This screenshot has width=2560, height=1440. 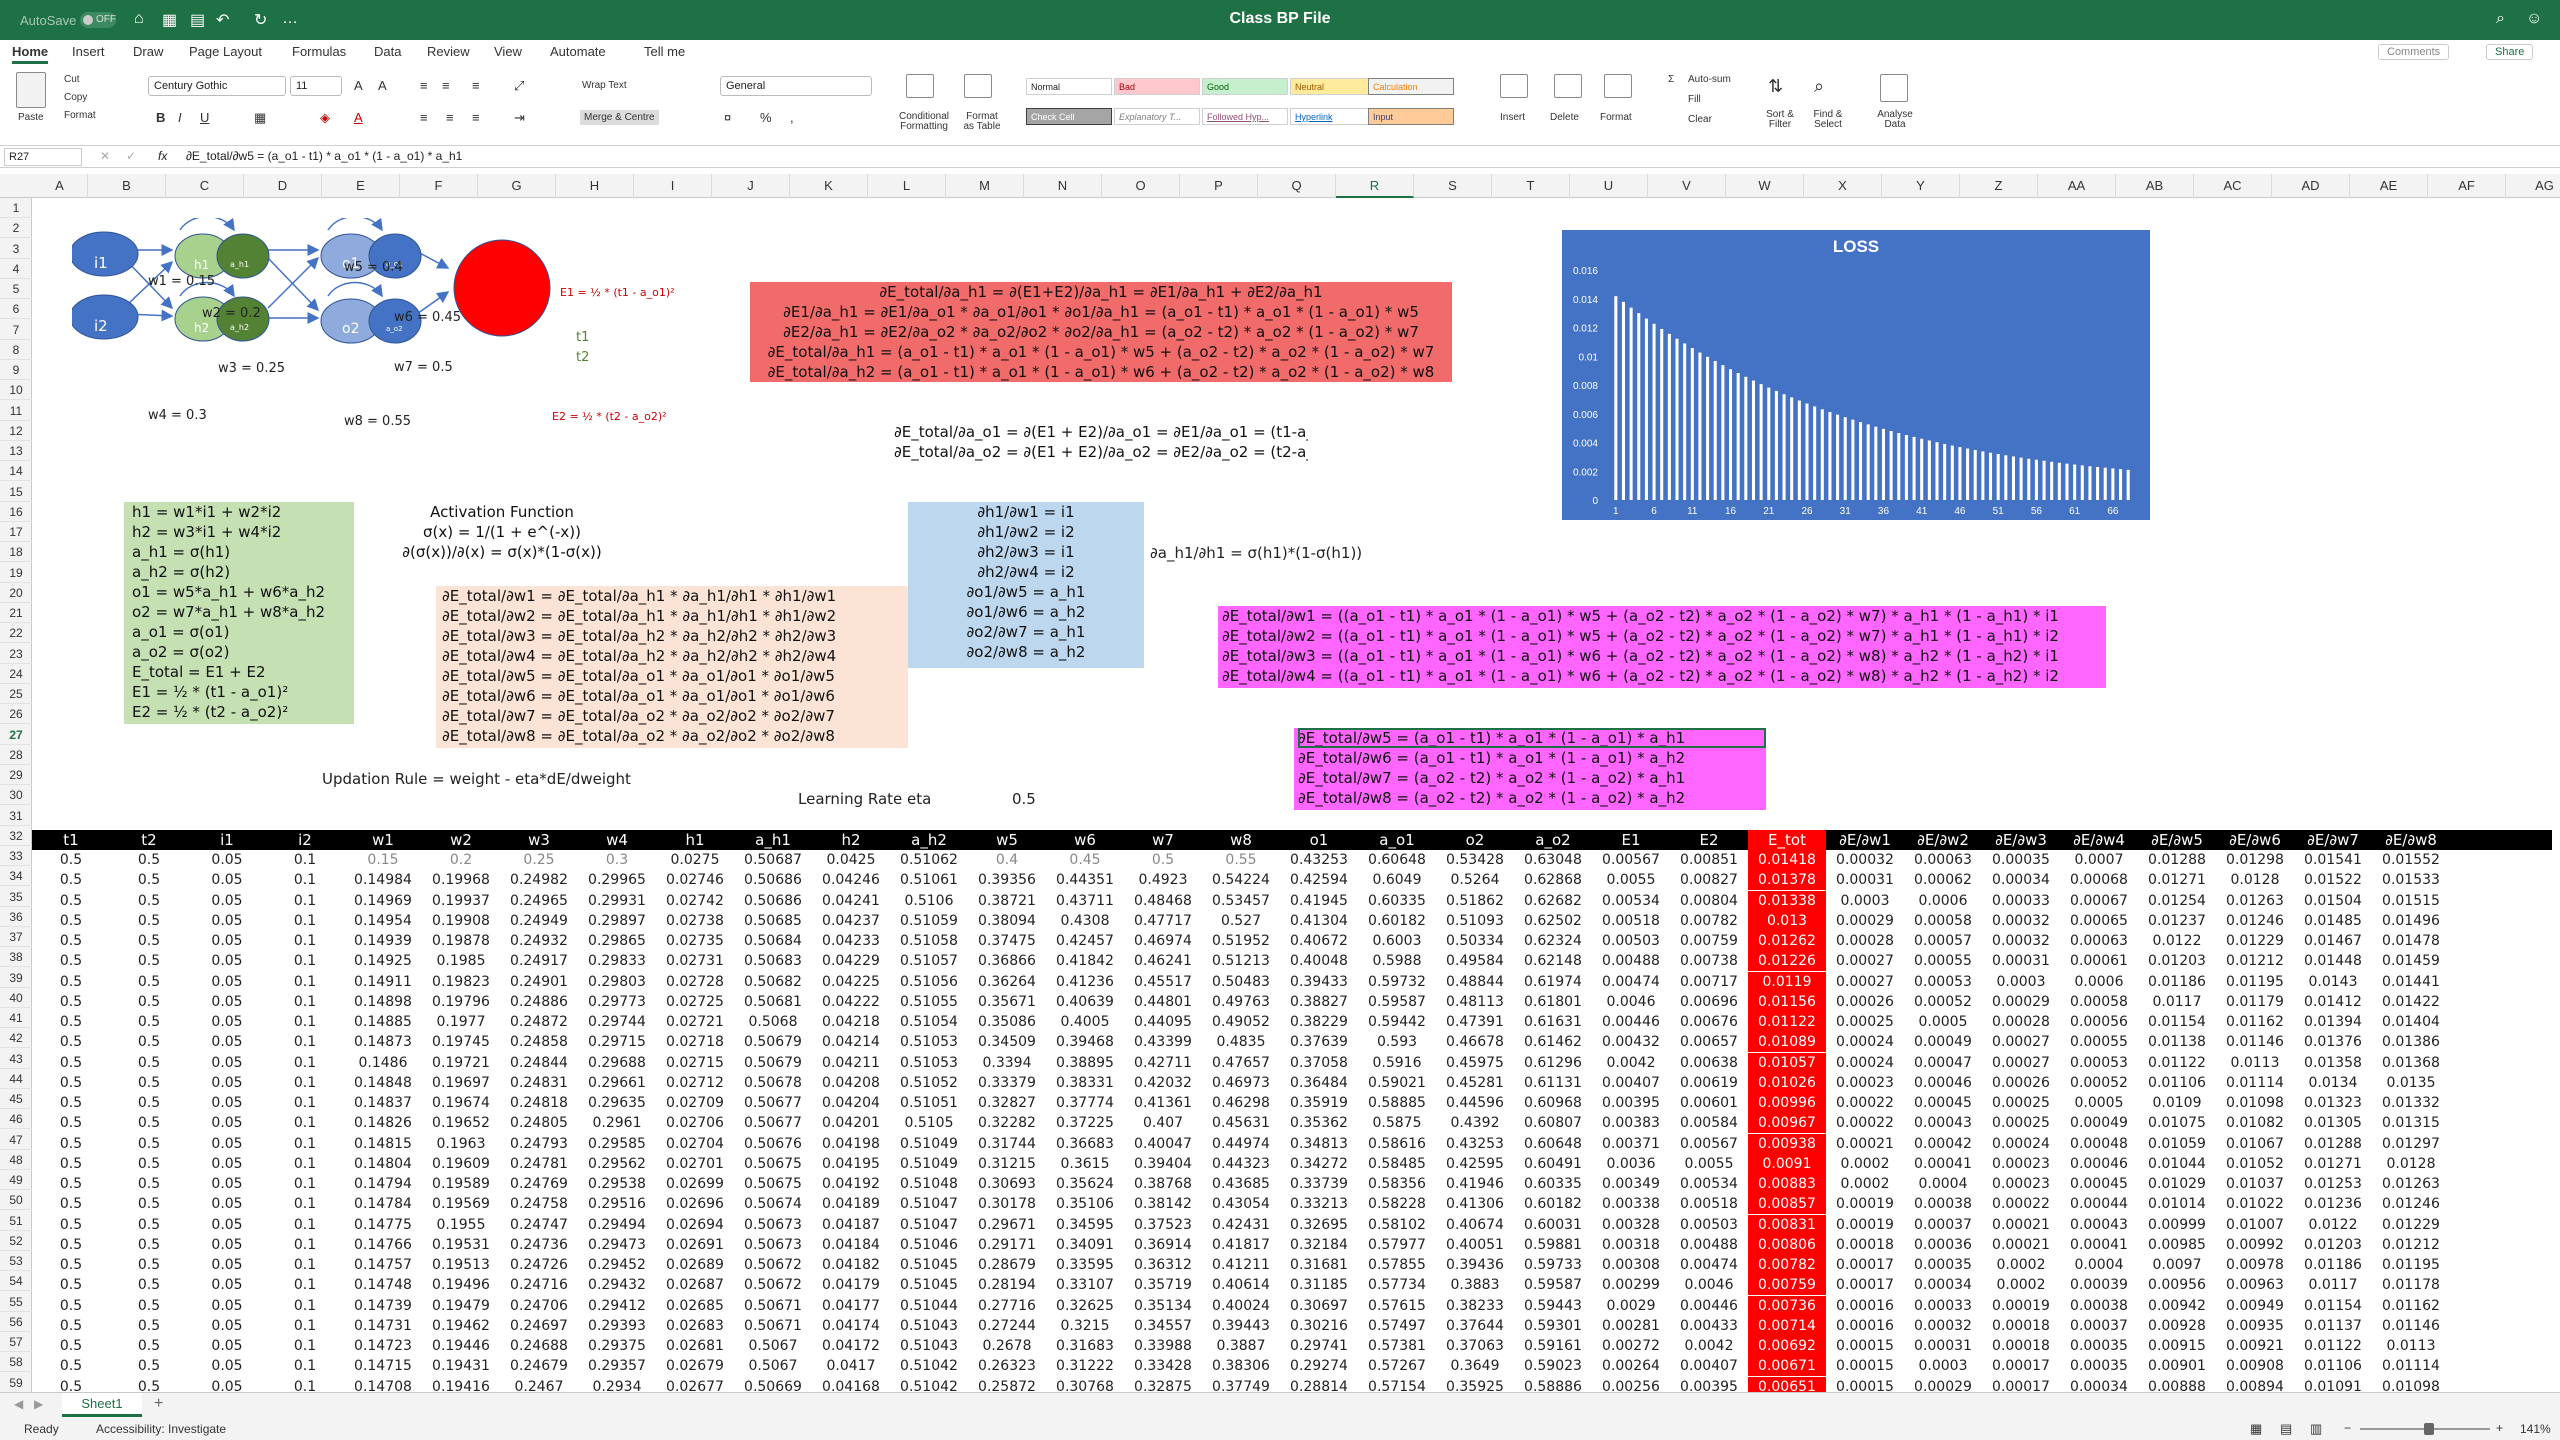 I want to click on table-cell: 0.51042, so click(x=929, y=1366).